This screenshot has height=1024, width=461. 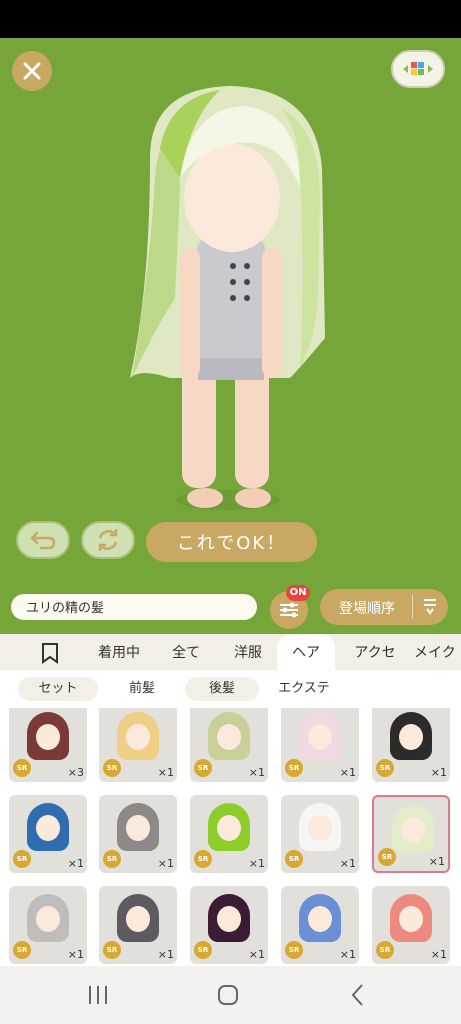 What do you see at coordinates (222, 689) in the screenshot?
I see `subtab-back-hair: 後髪` at bounding box center [222, 689].